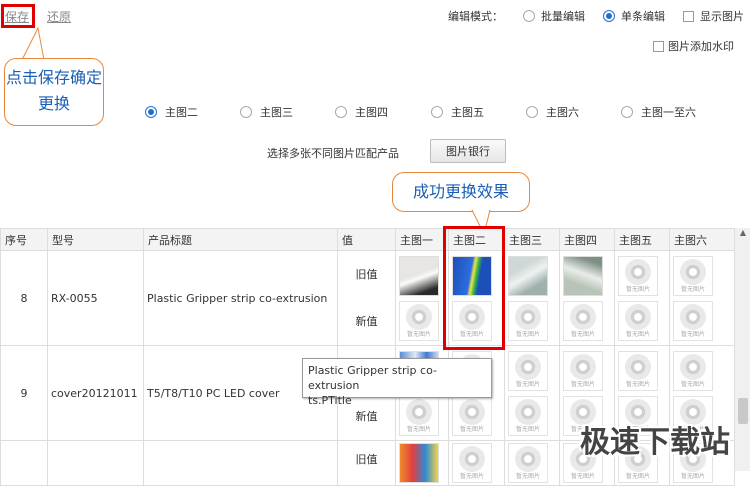 The width and height of the screenshot is (750, 486). What do you see at coordinates (241, 240) in the screenshot?
I see `header-title: 产品标题` at bounding box center [241, 240].